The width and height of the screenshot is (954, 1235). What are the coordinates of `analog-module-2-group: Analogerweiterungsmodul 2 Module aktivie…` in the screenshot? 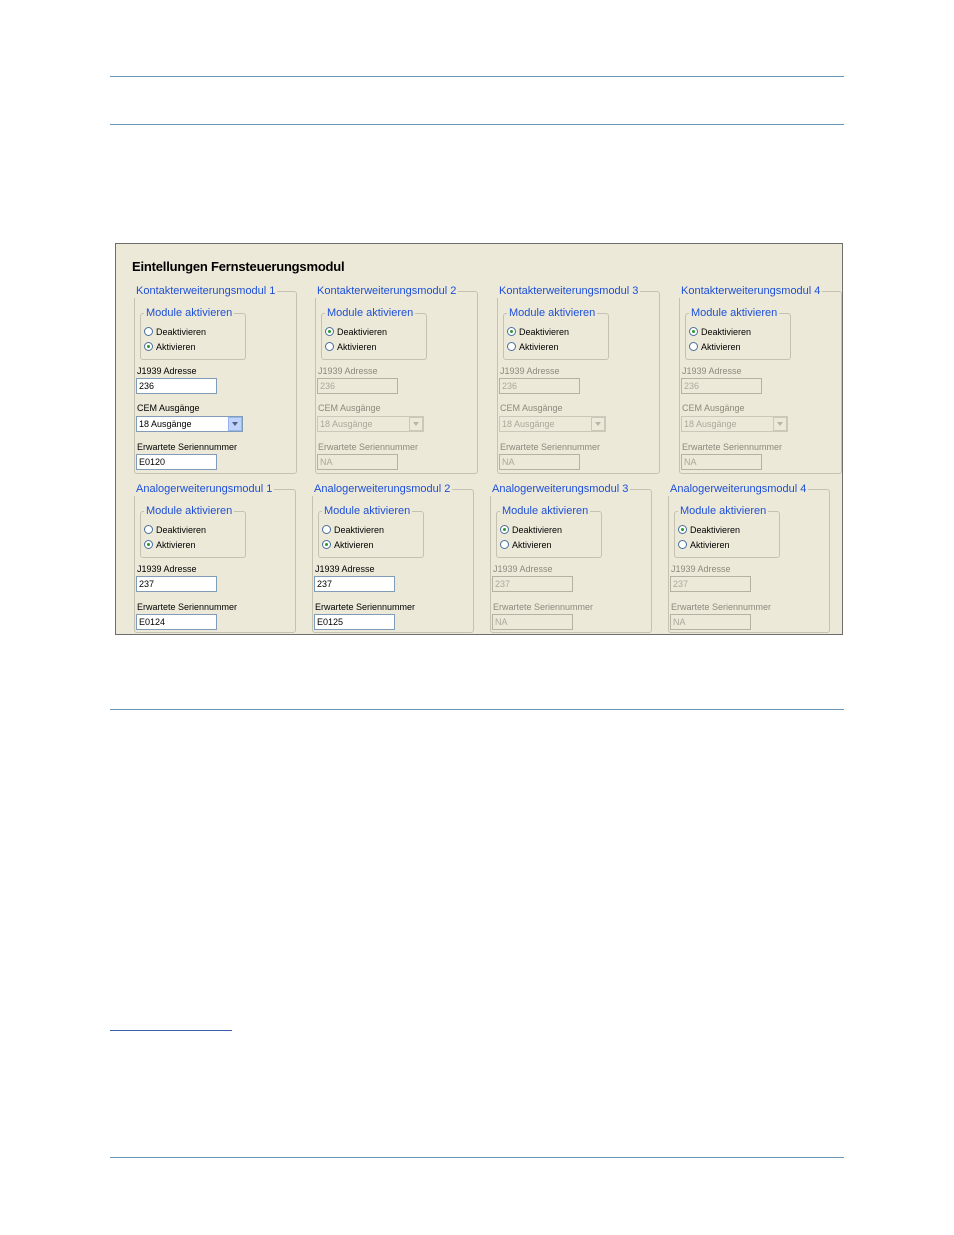 It's located at (393, 558).